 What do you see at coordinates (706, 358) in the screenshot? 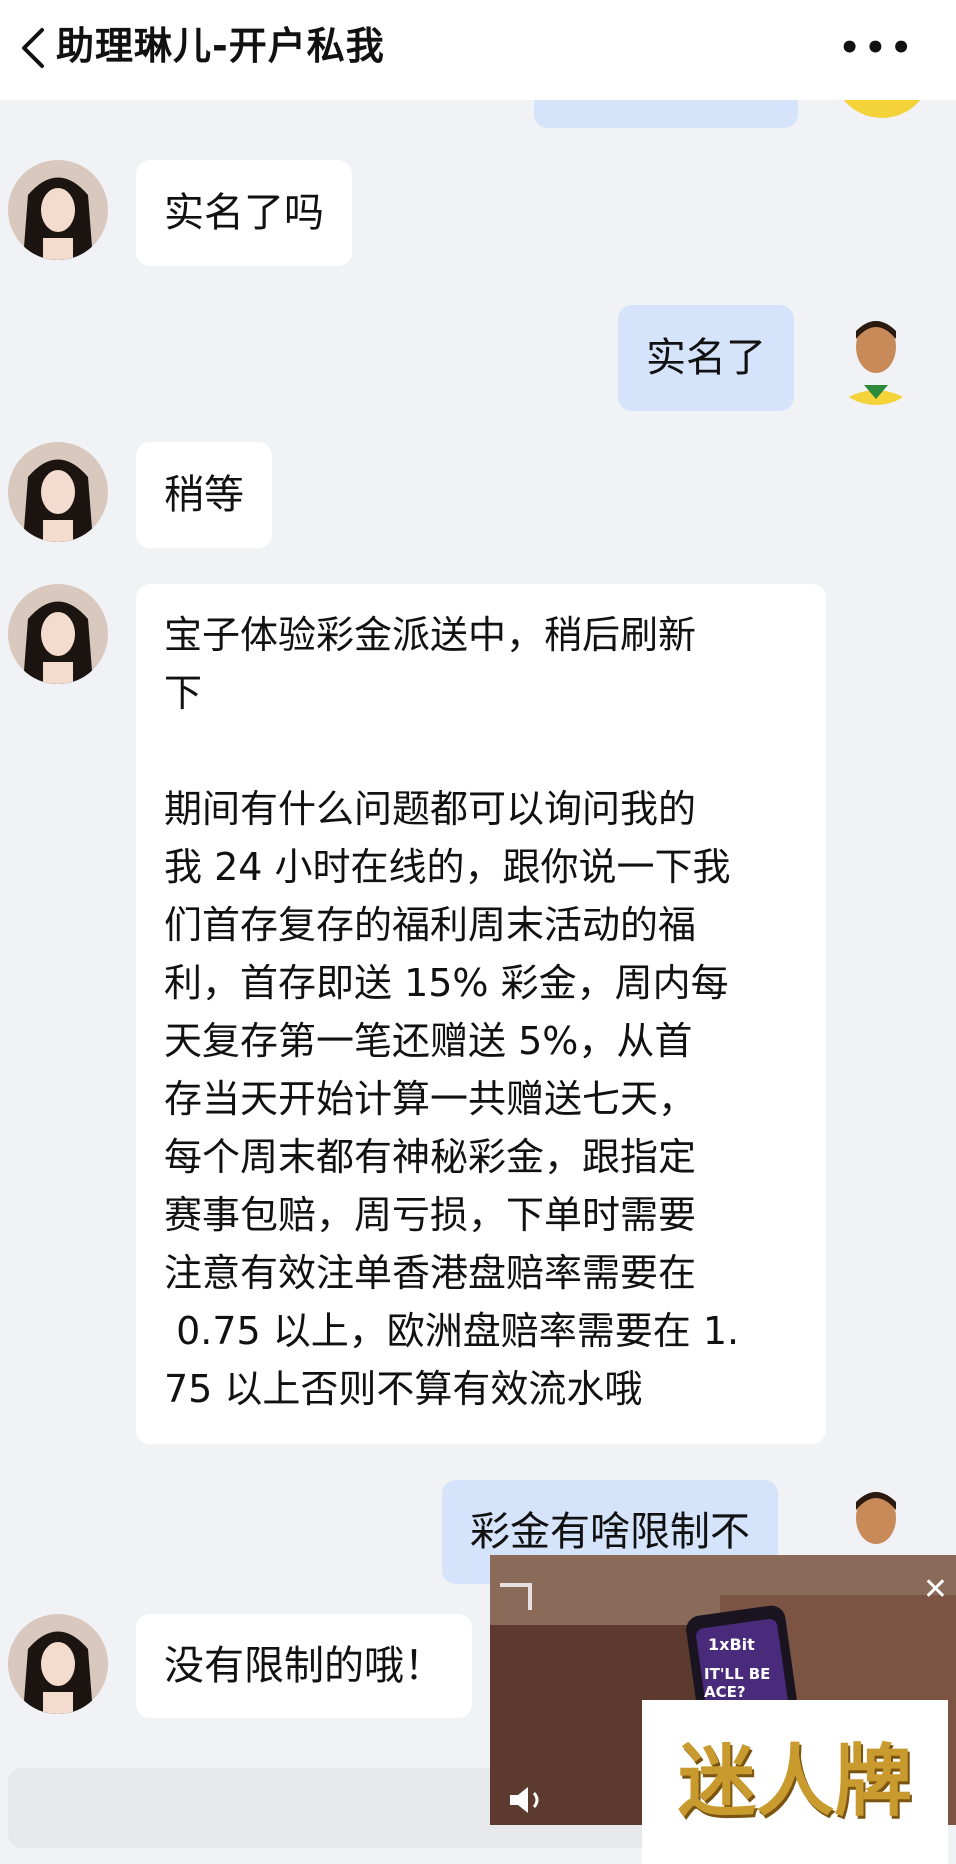
I see `message-bubble-outgoing: 实名了` at bounding box center [706, 358].